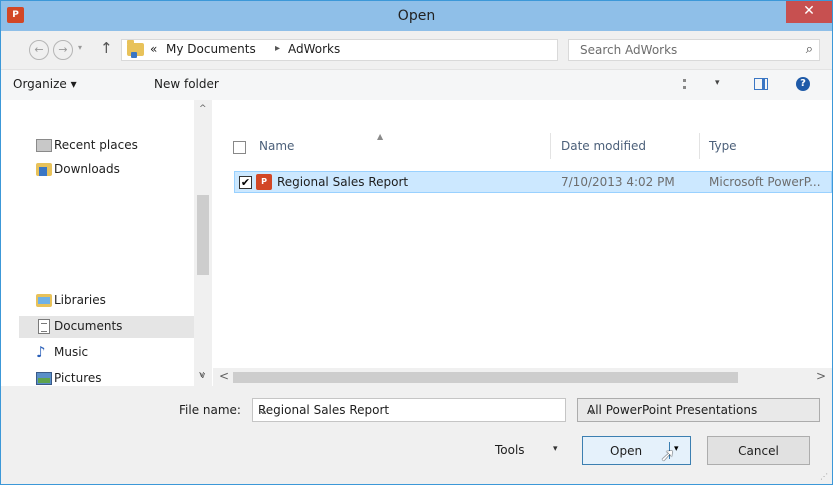 The width and height of the screenshot is (833, 485). Describe the element at coordinates (343, 182) in the screenshot. I see `file-name: Regional Sales Report` at that location.